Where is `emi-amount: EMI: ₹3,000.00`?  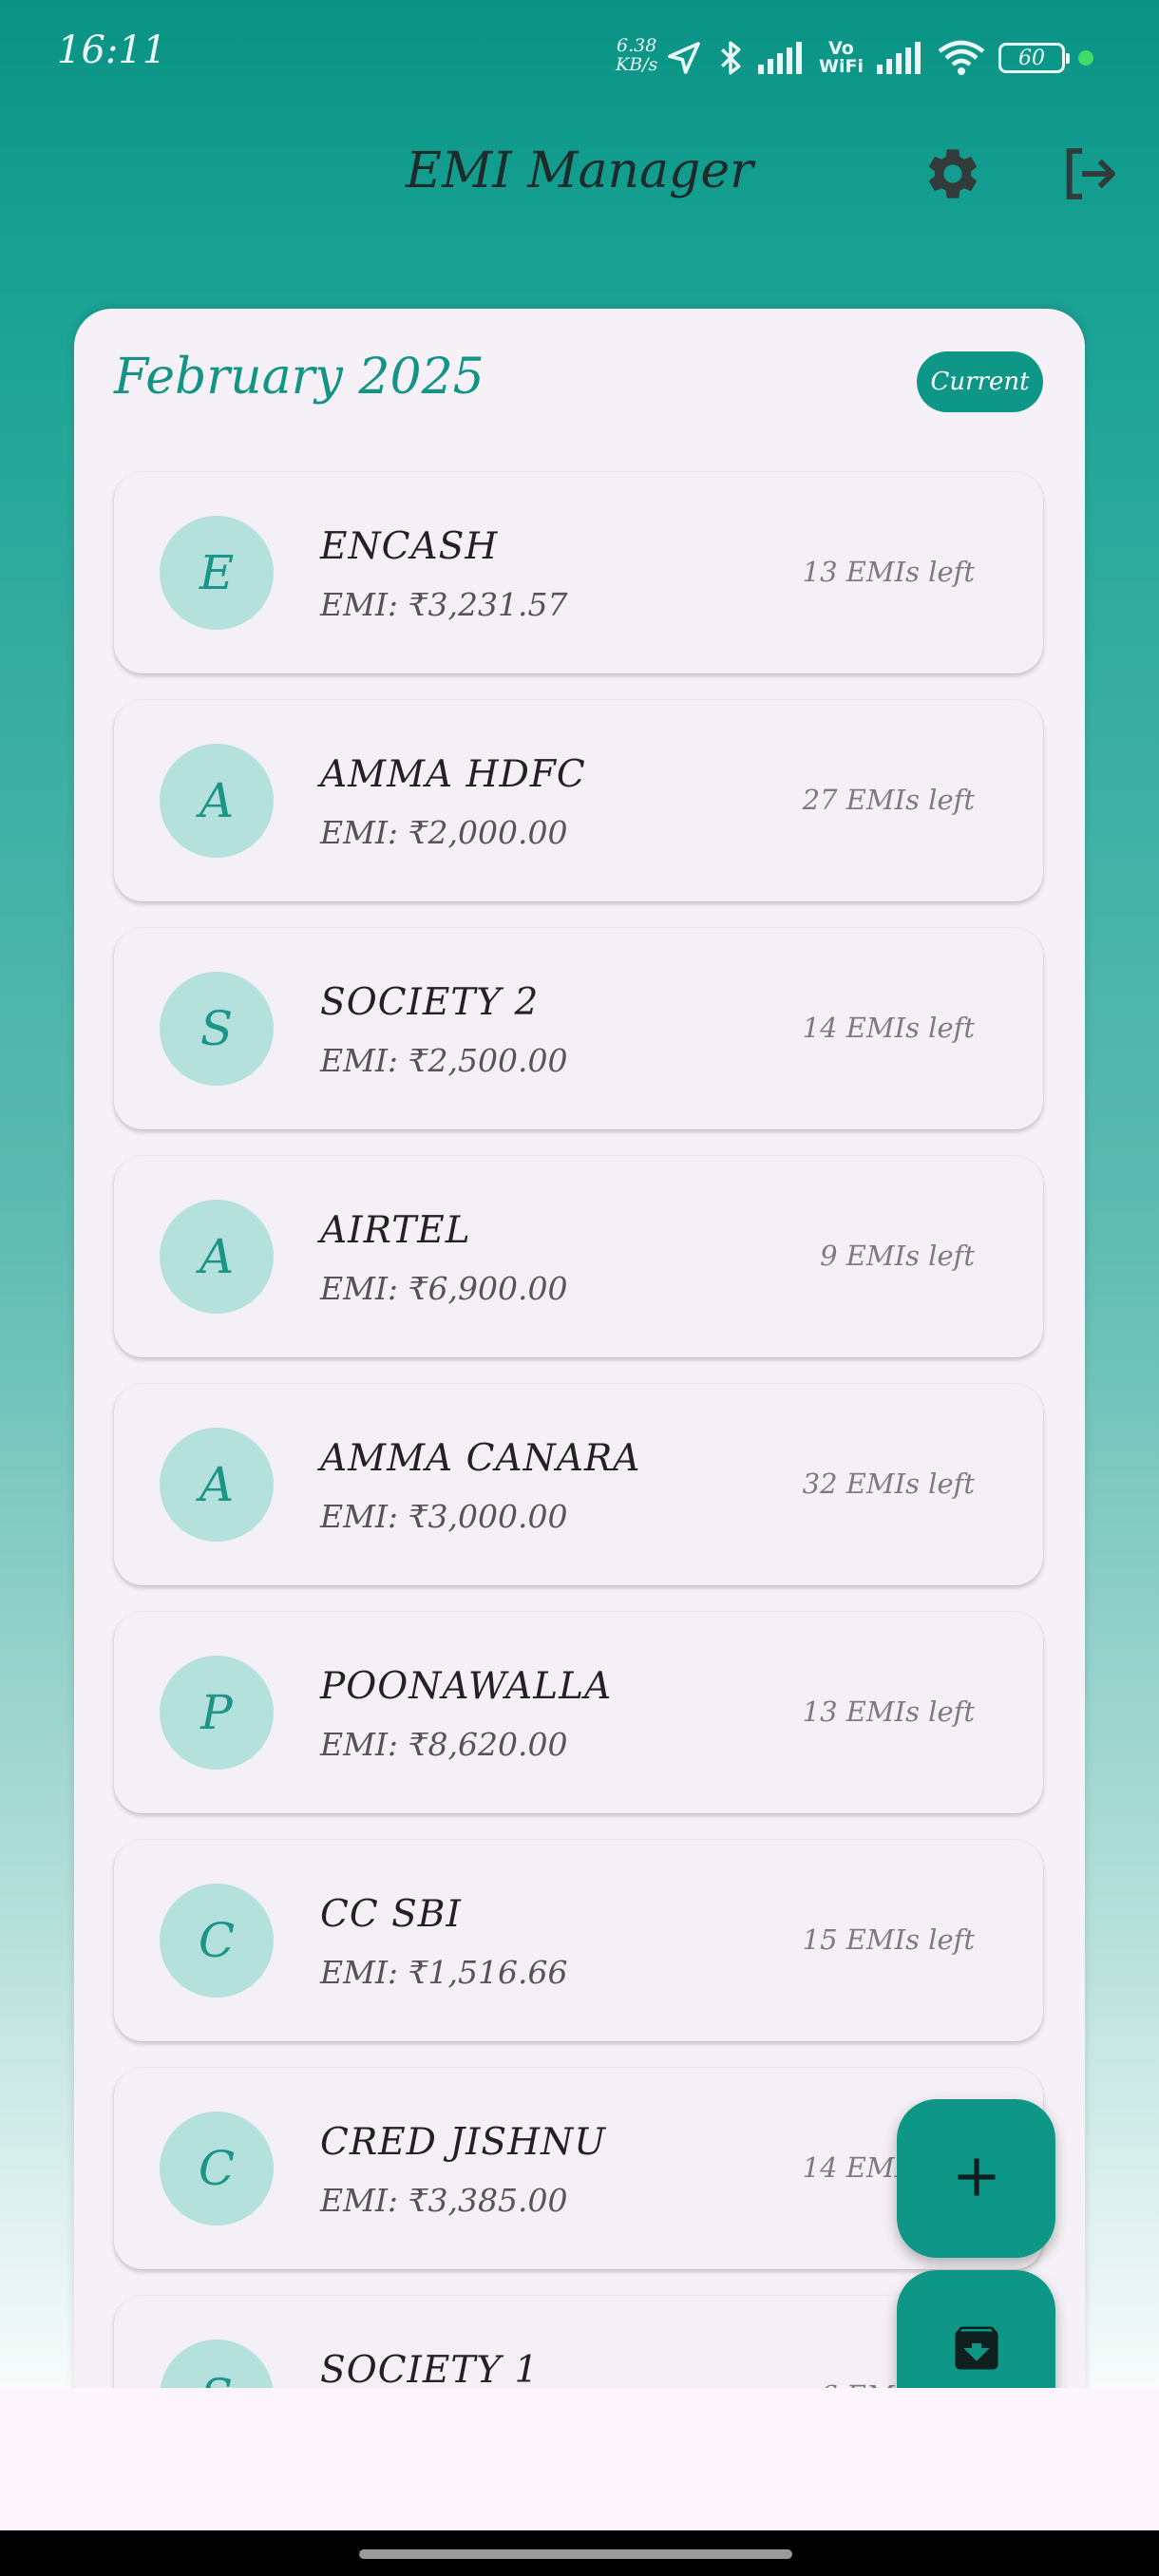 emi-amount: EMI: ₹3,000.00 is located at coordinates (444, 1516).